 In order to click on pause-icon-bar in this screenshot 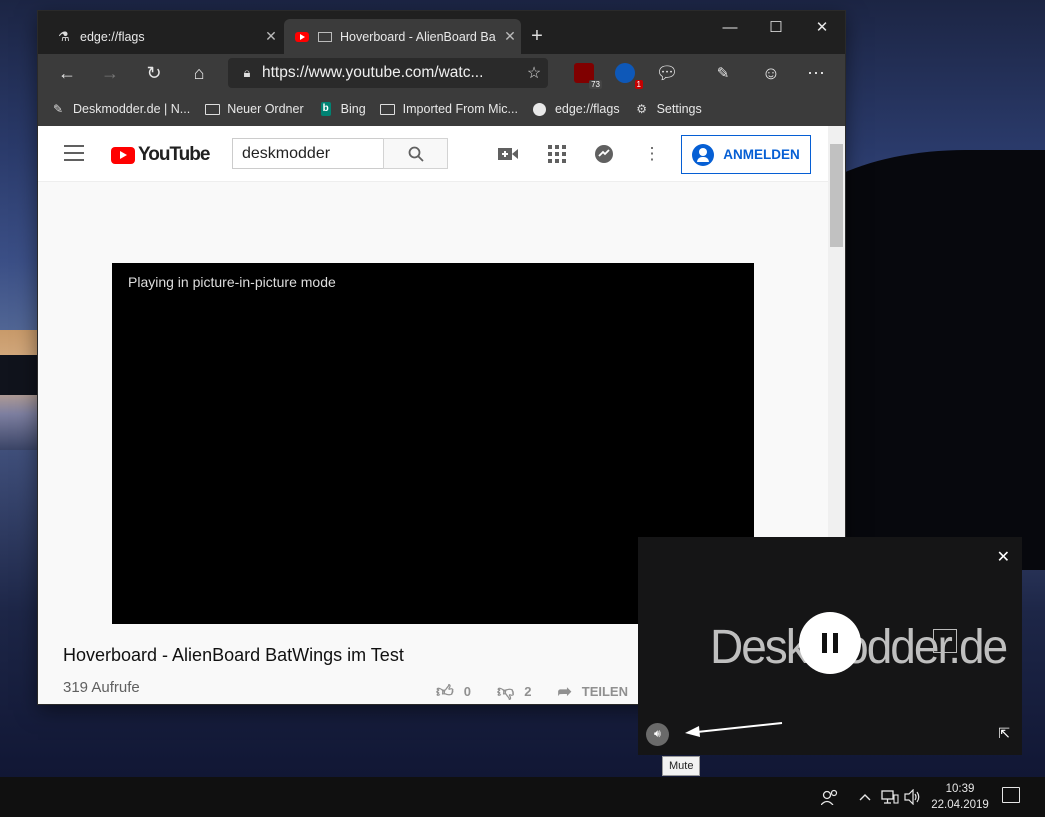, I will do `click(835, 643)`.